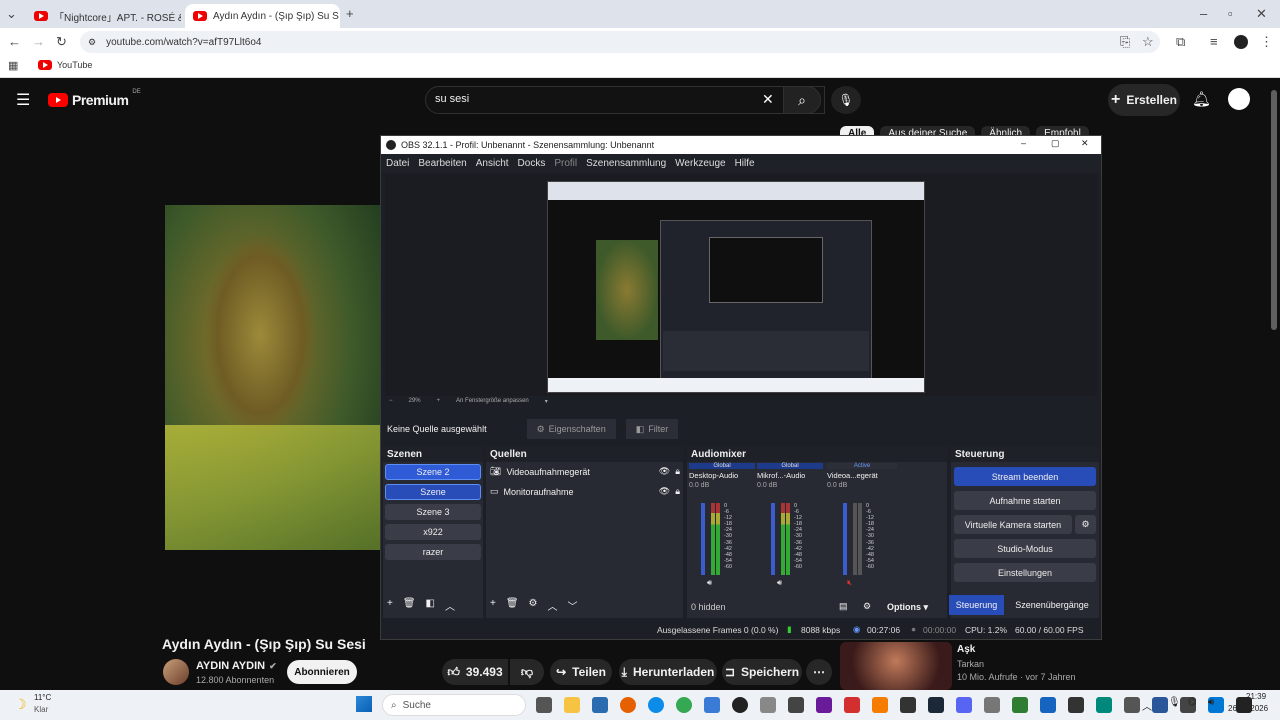  What do you see at coordinates (1085, 524) in the screenshot?
I see `virtual-camera-settings-button: ⚙` at bounding box center [1085, 524].